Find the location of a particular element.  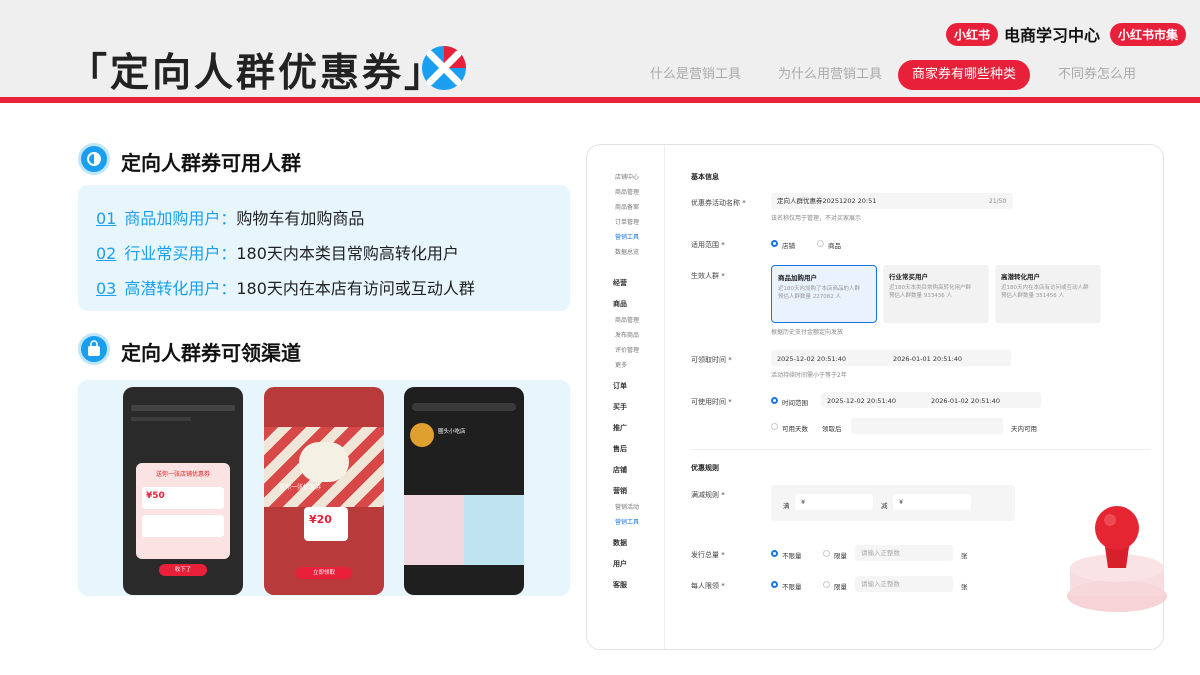

sidebar-item: 评价管理 is located at coordinates (627, 349).